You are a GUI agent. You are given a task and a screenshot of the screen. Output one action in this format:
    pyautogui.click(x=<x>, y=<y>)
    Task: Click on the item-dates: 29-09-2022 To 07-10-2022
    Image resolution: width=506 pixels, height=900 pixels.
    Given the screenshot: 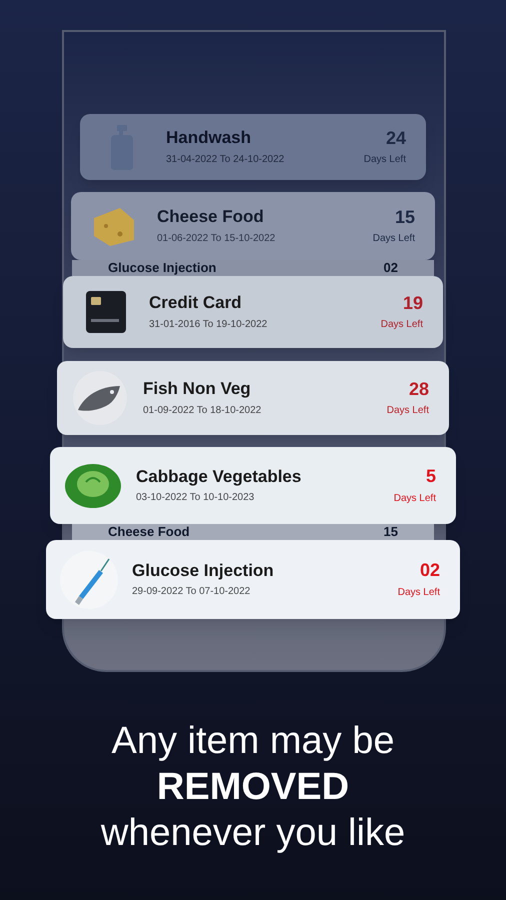 What is the action you would take?
    pyautogui.click(x=192, y=592)
    